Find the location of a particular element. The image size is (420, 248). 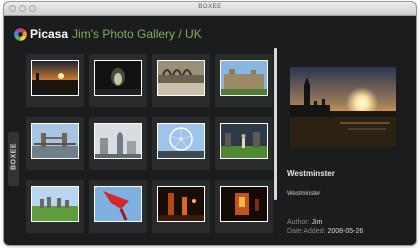

night-lights-thumbnail is located at coordinates (181, 204).